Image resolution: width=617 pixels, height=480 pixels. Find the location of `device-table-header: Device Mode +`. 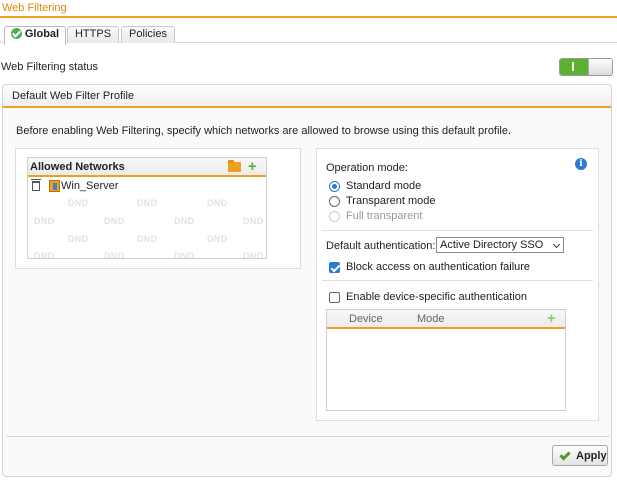

device-table-header: Device Mode + is located at coordinates (446, 319).